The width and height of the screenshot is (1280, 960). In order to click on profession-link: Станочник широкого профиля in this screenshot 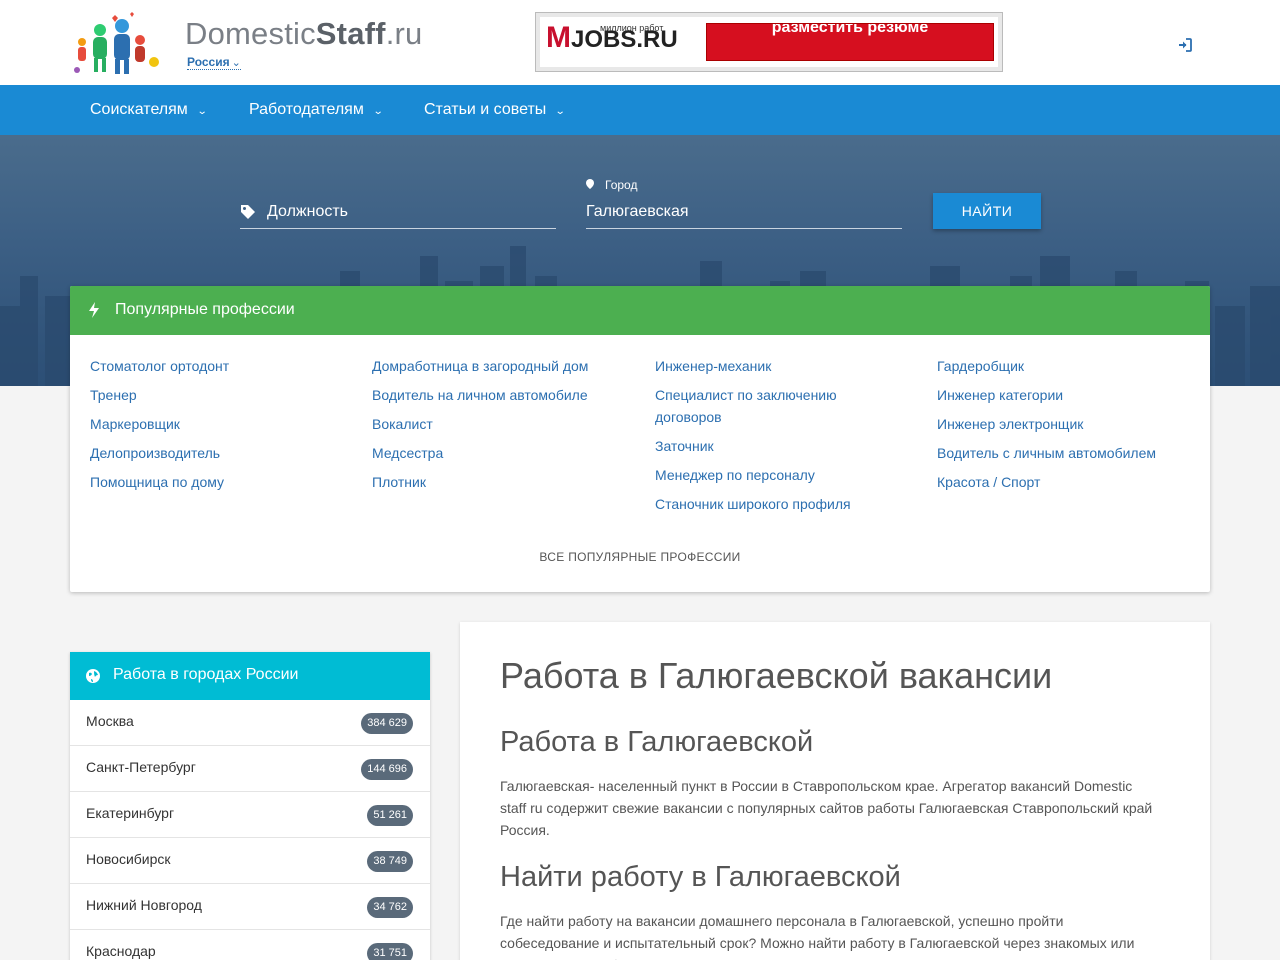, I will do `click(770, 504)`.